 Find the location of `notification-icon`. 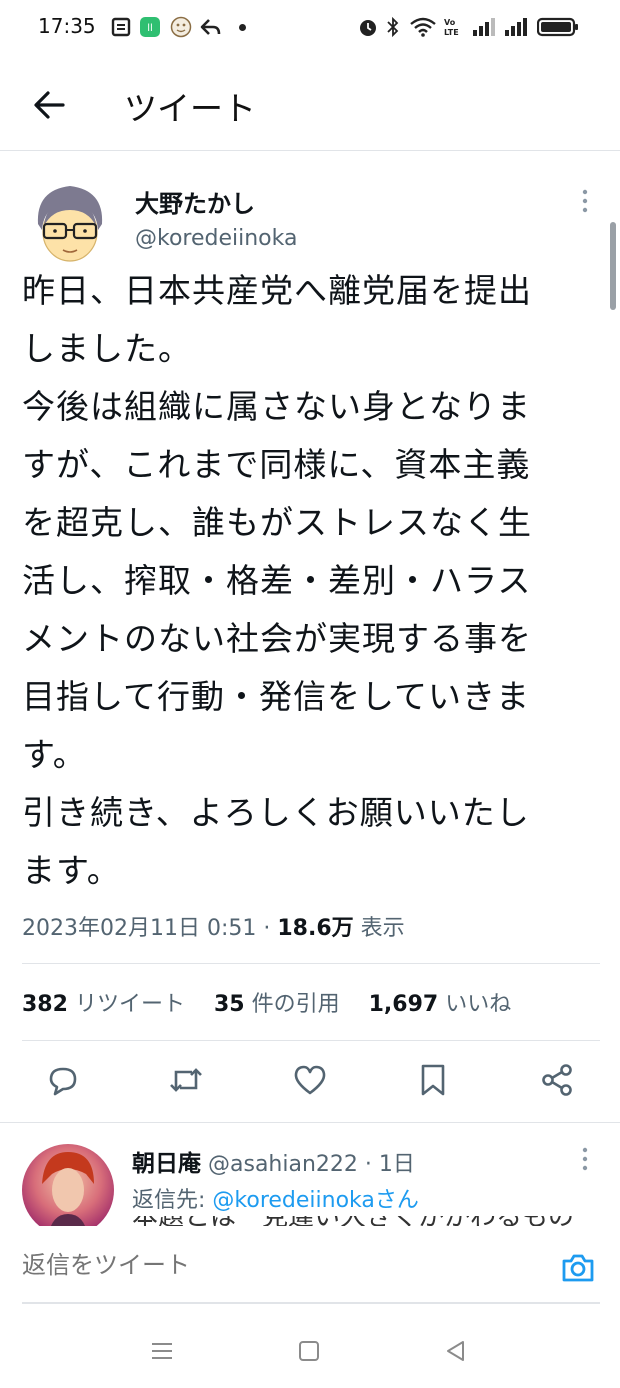

notification-icon is located at coordinates (121, 27).